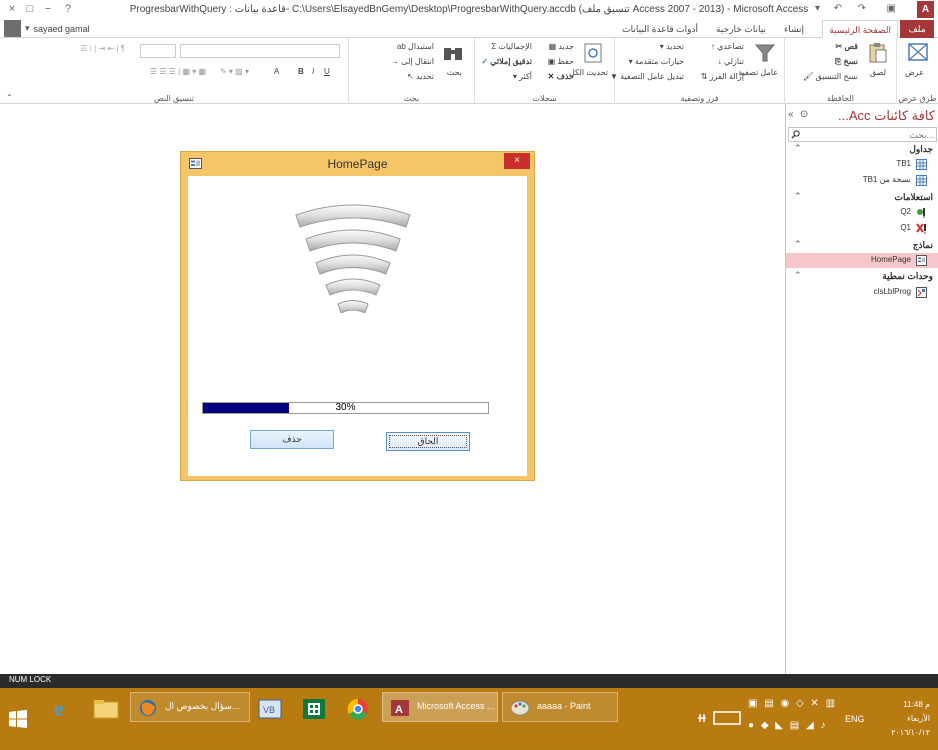 Image resolution: width=938 pixels, height=750 pixels. Describe the element at coordinates (415, 46) in the screenshot. I see `replace-button: ab استبدال` at that location.